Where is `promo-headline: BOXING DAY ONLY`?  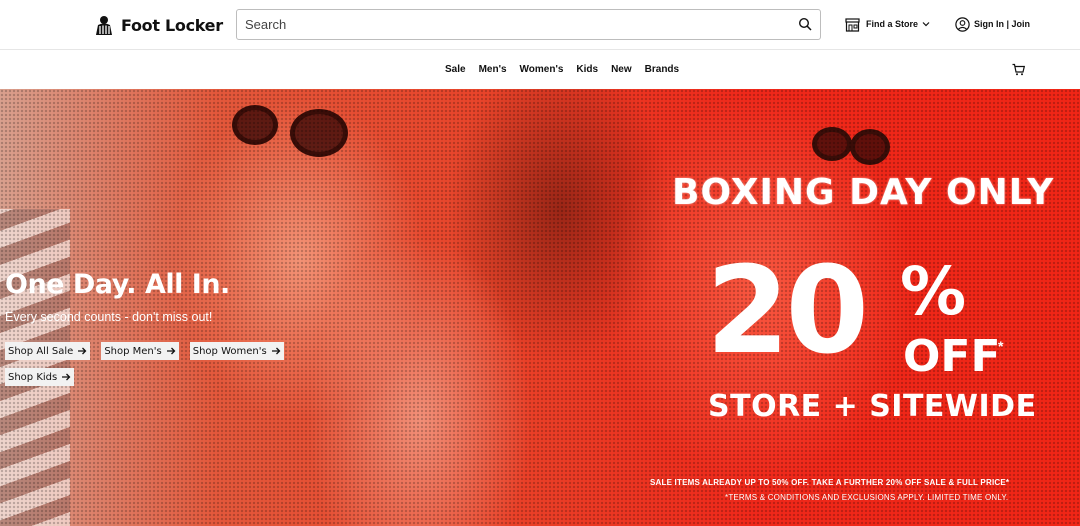 promo-headline: BOXING DAY ONLY is located at coordinates (863, 192).